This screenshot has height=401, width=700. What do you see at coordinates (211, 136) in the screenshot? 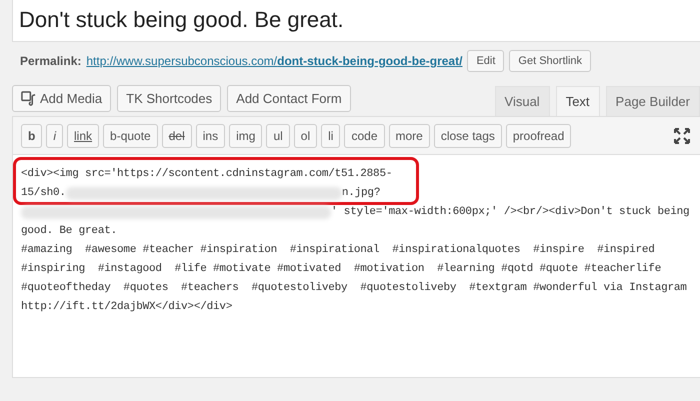
I see `quicktag-button: ins` at bounding box center [211, 136].